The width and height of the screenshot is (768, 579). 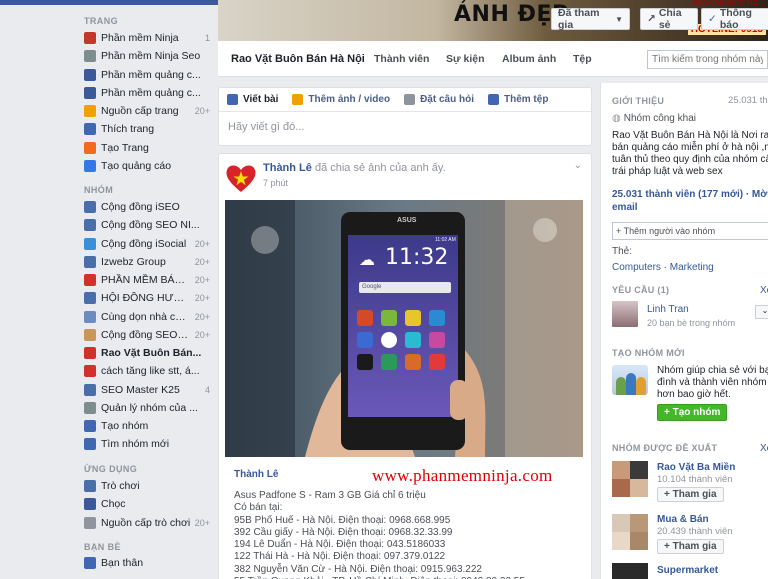 I want to click on tab-albums: Album ảnh, so click(x=529, y=59).